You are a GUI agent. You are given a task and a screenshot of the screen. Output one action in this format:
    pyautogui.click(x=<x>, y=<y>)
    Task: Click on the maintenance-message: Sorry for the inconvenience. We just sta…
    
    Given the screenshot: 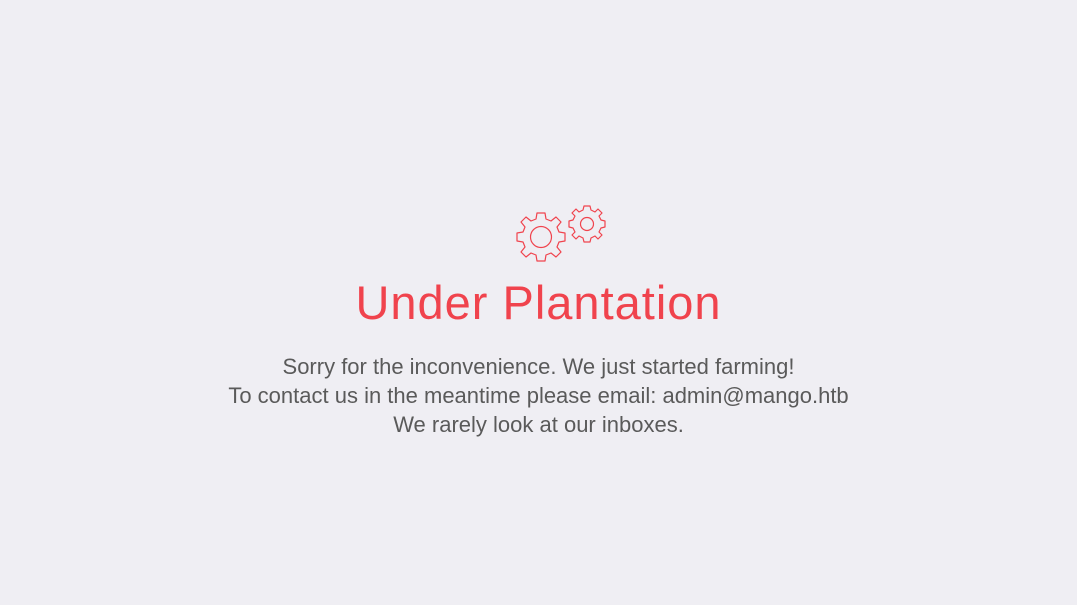 What is the action you would take?
    pyautogui.click(x=538, y=395)
    